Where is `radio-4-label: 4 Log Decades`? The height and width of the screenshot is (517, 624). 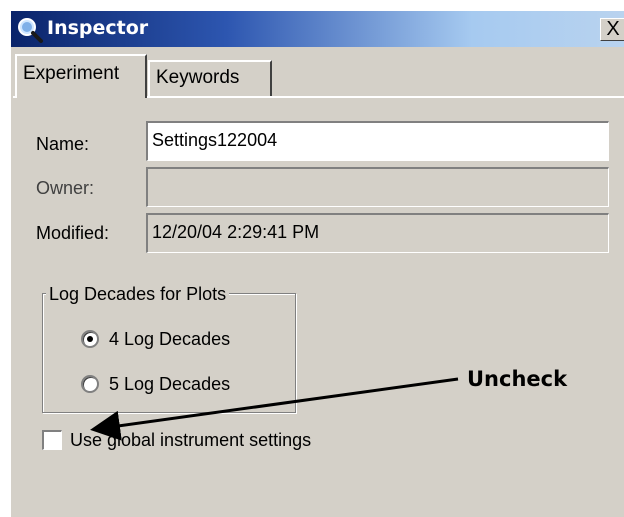 radio-4-label: 4 Log Decades is located at coordinates (170, 339).